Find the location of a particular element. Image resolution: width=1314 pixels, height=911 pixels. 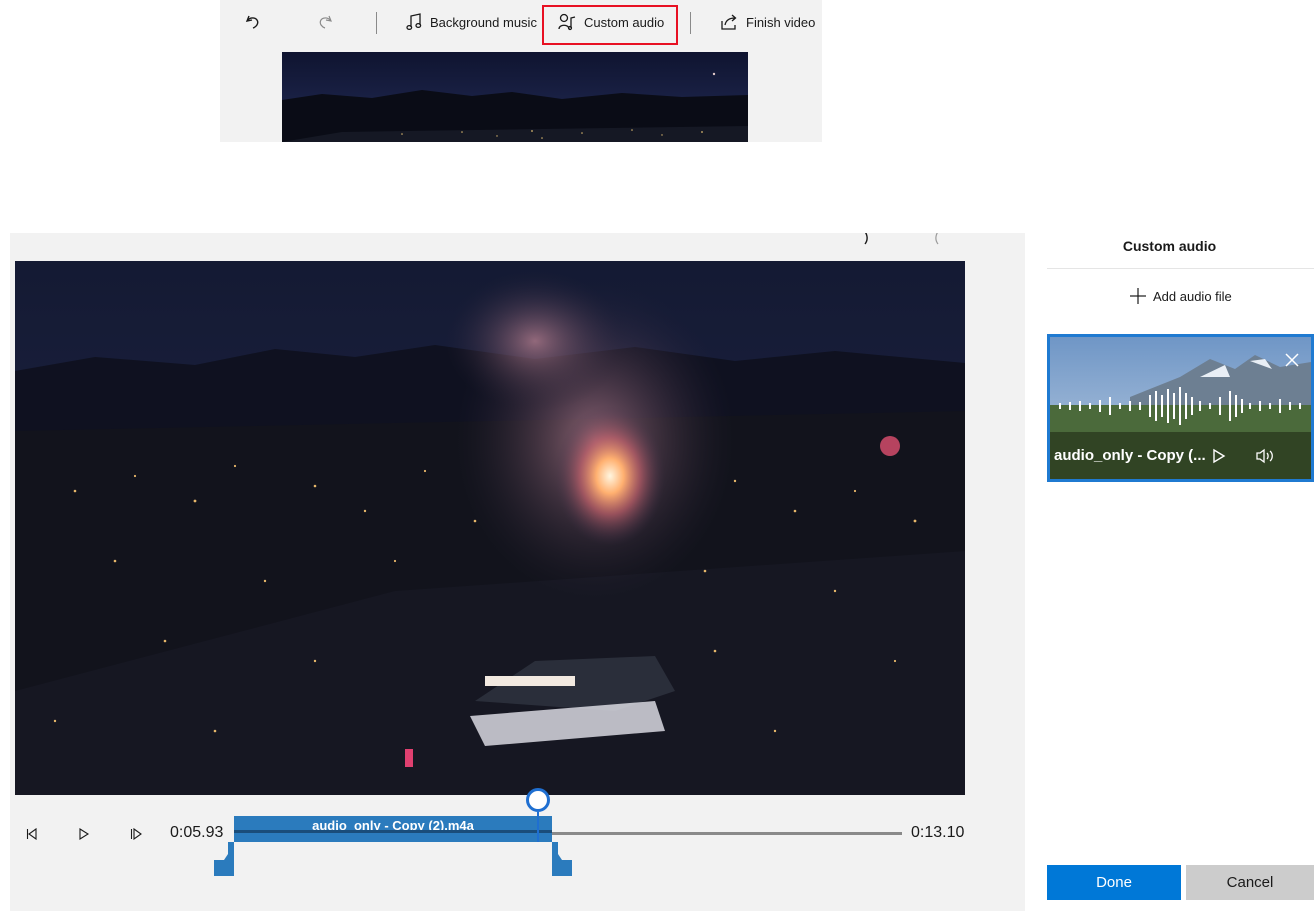

panel-title: Custom audio is located at coordinates (1169, 246).